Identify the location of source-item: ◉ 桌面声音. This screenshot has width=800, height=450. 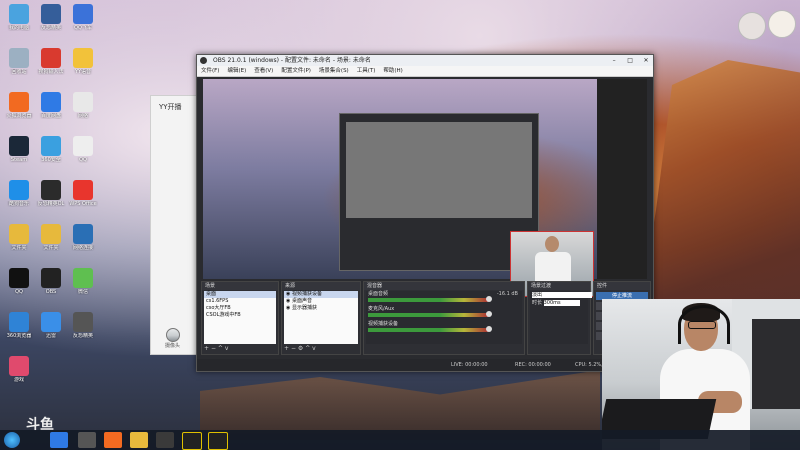
(321, 301).